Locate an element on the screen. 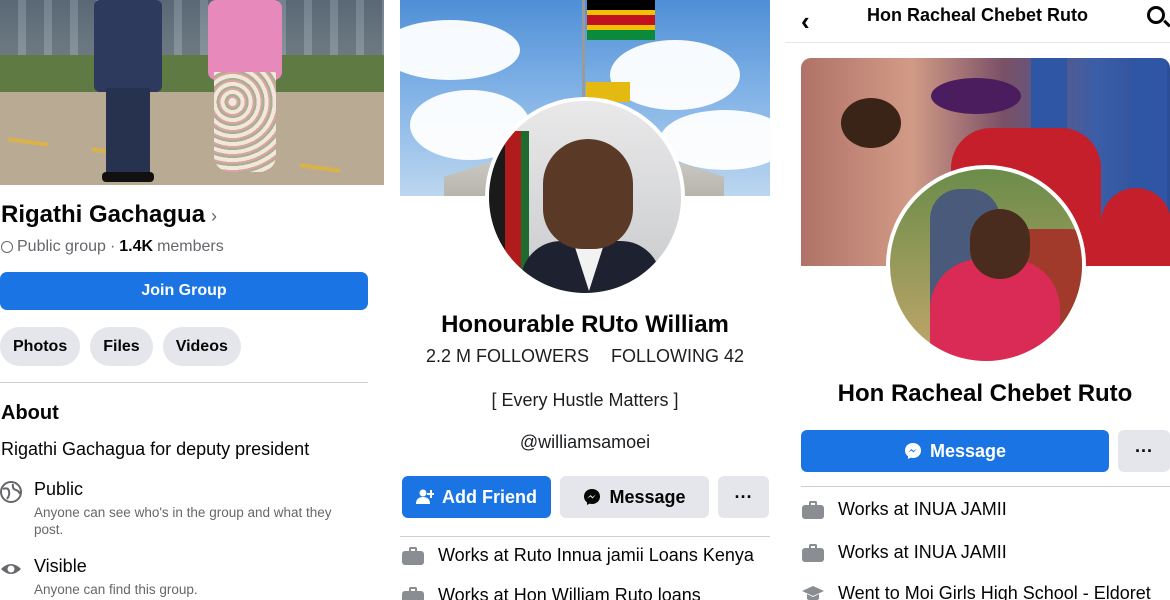  info-visible: Visible Anyone can find this group. is located at coordinates (182, 577).